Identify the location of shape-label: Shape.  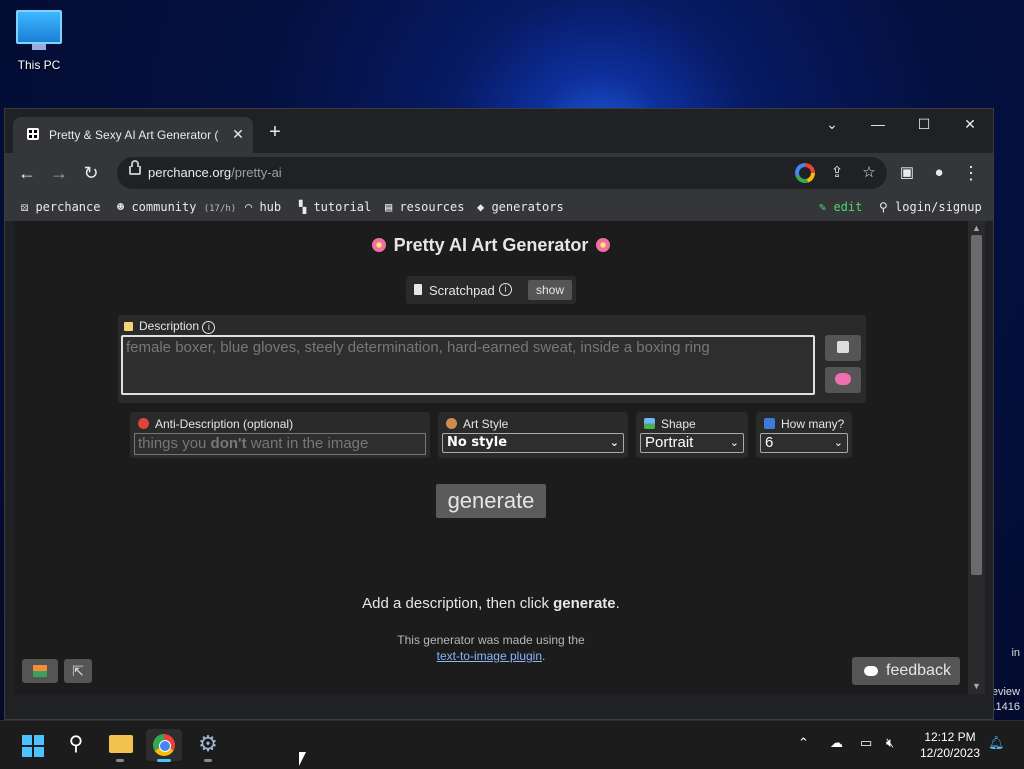
(670, 424).